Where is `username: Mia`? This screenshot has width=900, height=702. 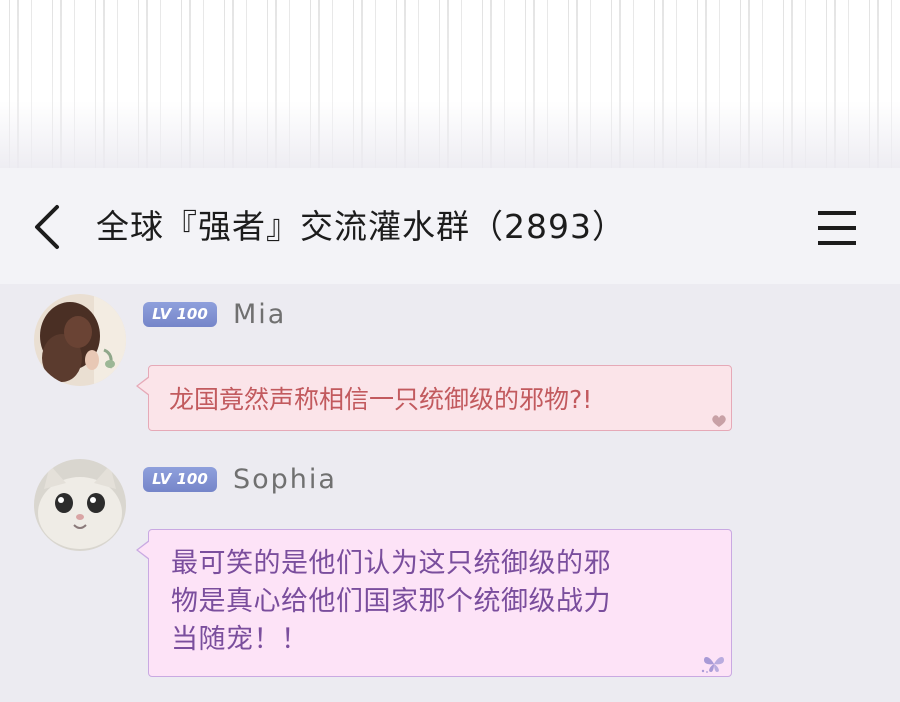 username: Mia is located at coordinates (259, 314).